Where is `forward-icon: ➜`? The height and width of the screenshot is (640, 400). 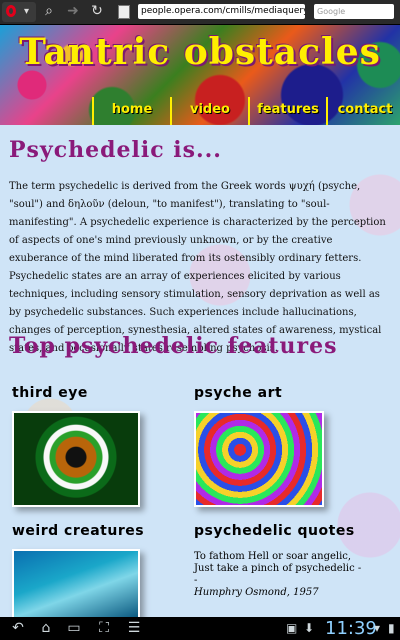 forward-icon: ➜ is located at coordinates (73, 11).